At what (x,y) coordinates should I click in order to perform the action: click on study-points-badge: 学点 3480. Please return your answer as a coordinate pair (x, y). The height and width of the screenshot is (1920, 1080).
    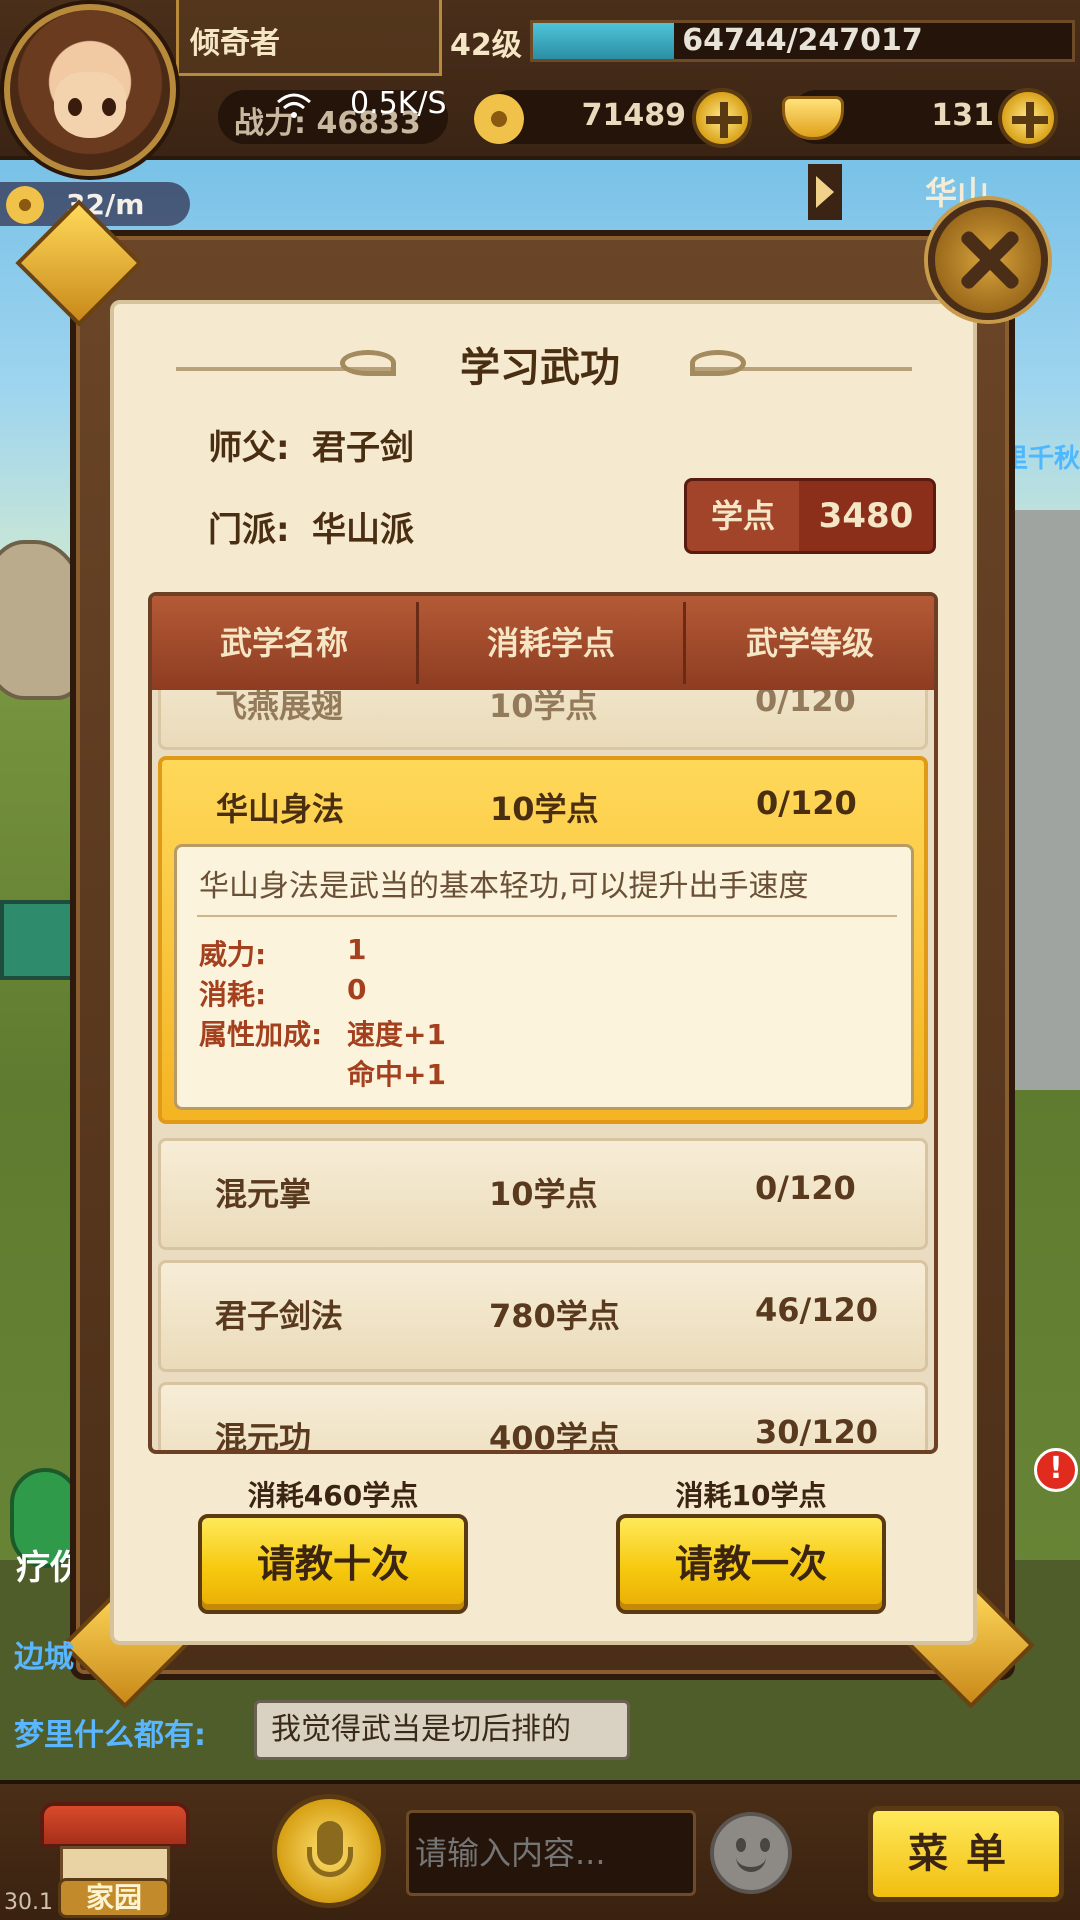
    Looking at the image, I should click on (810, 516).